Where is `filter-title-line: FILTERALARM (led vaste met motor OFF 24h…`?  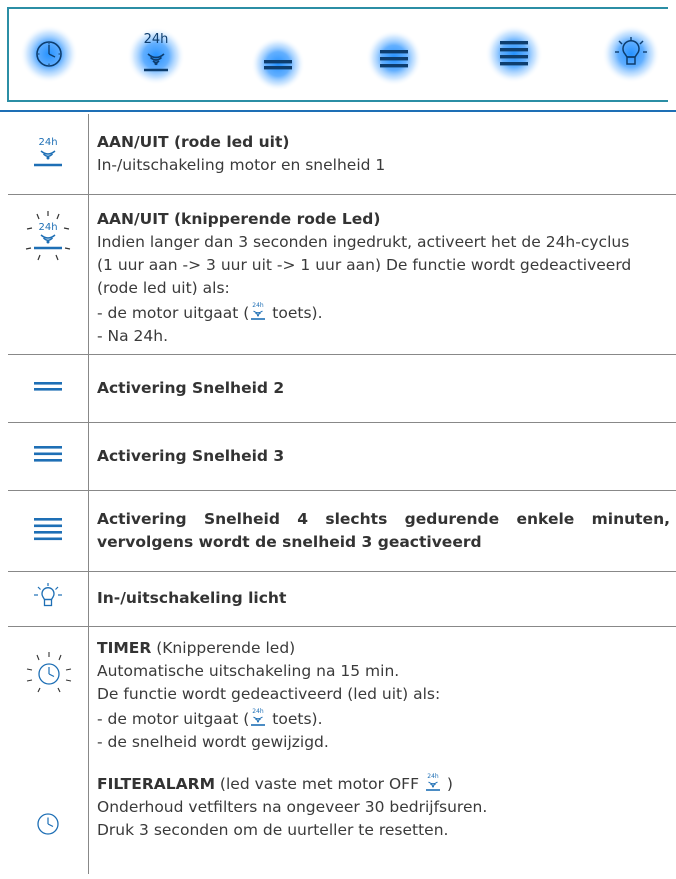 filter-title-line: FILTERALARM (led vaste met motor OFF 24h… is located at coordinates (386, 783).